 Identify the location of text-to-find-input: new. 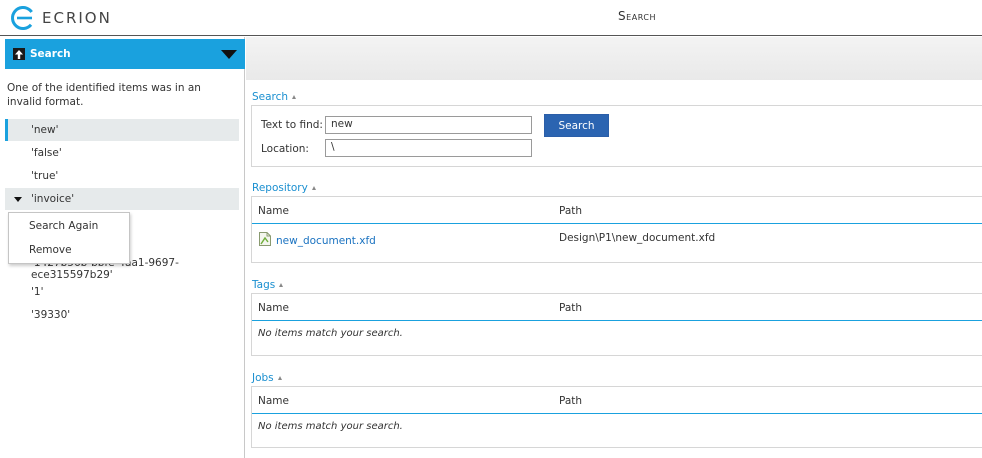
(428, 125).